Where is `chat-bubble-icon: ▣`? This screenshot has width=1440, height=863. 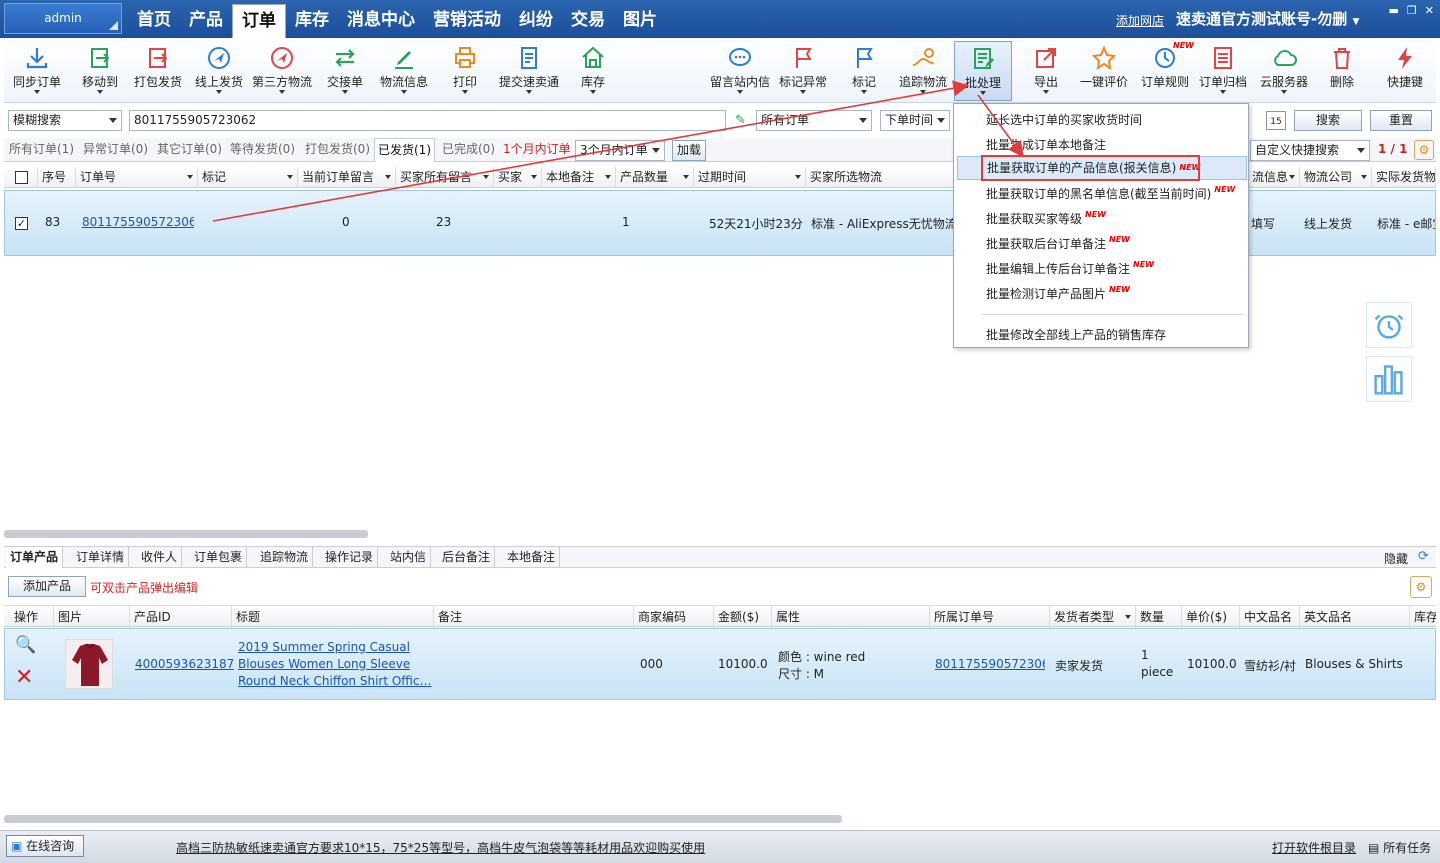 chat-bubble-icon: ▣ is located at coordinates (17, 846).